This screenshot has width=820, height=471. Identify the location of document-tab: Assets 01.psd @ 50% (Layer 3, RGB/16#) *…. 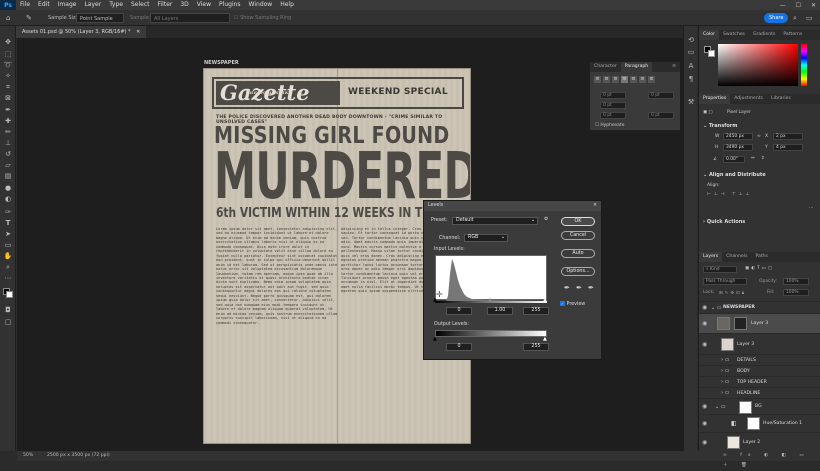
(81, 32).